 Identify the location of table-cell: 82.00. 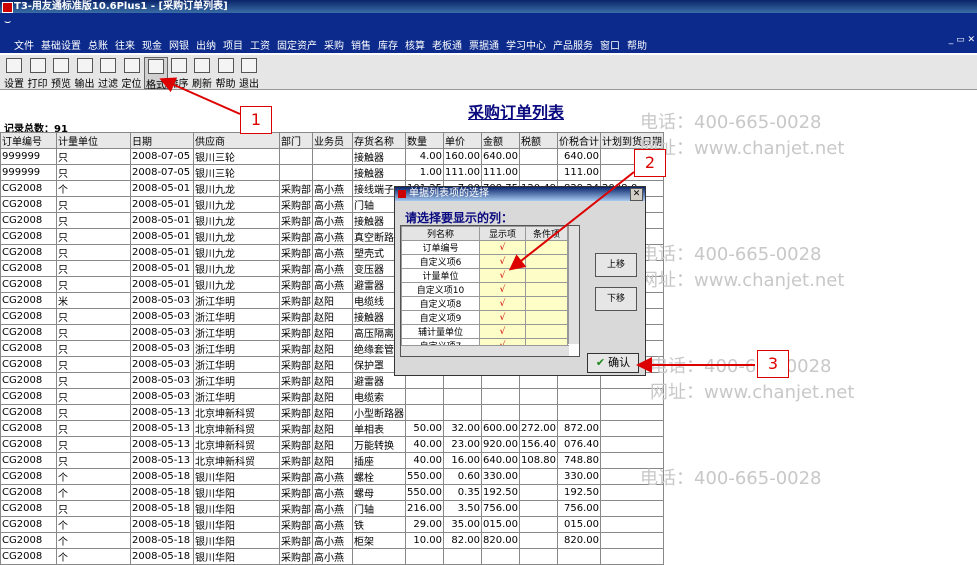
(462, 540).